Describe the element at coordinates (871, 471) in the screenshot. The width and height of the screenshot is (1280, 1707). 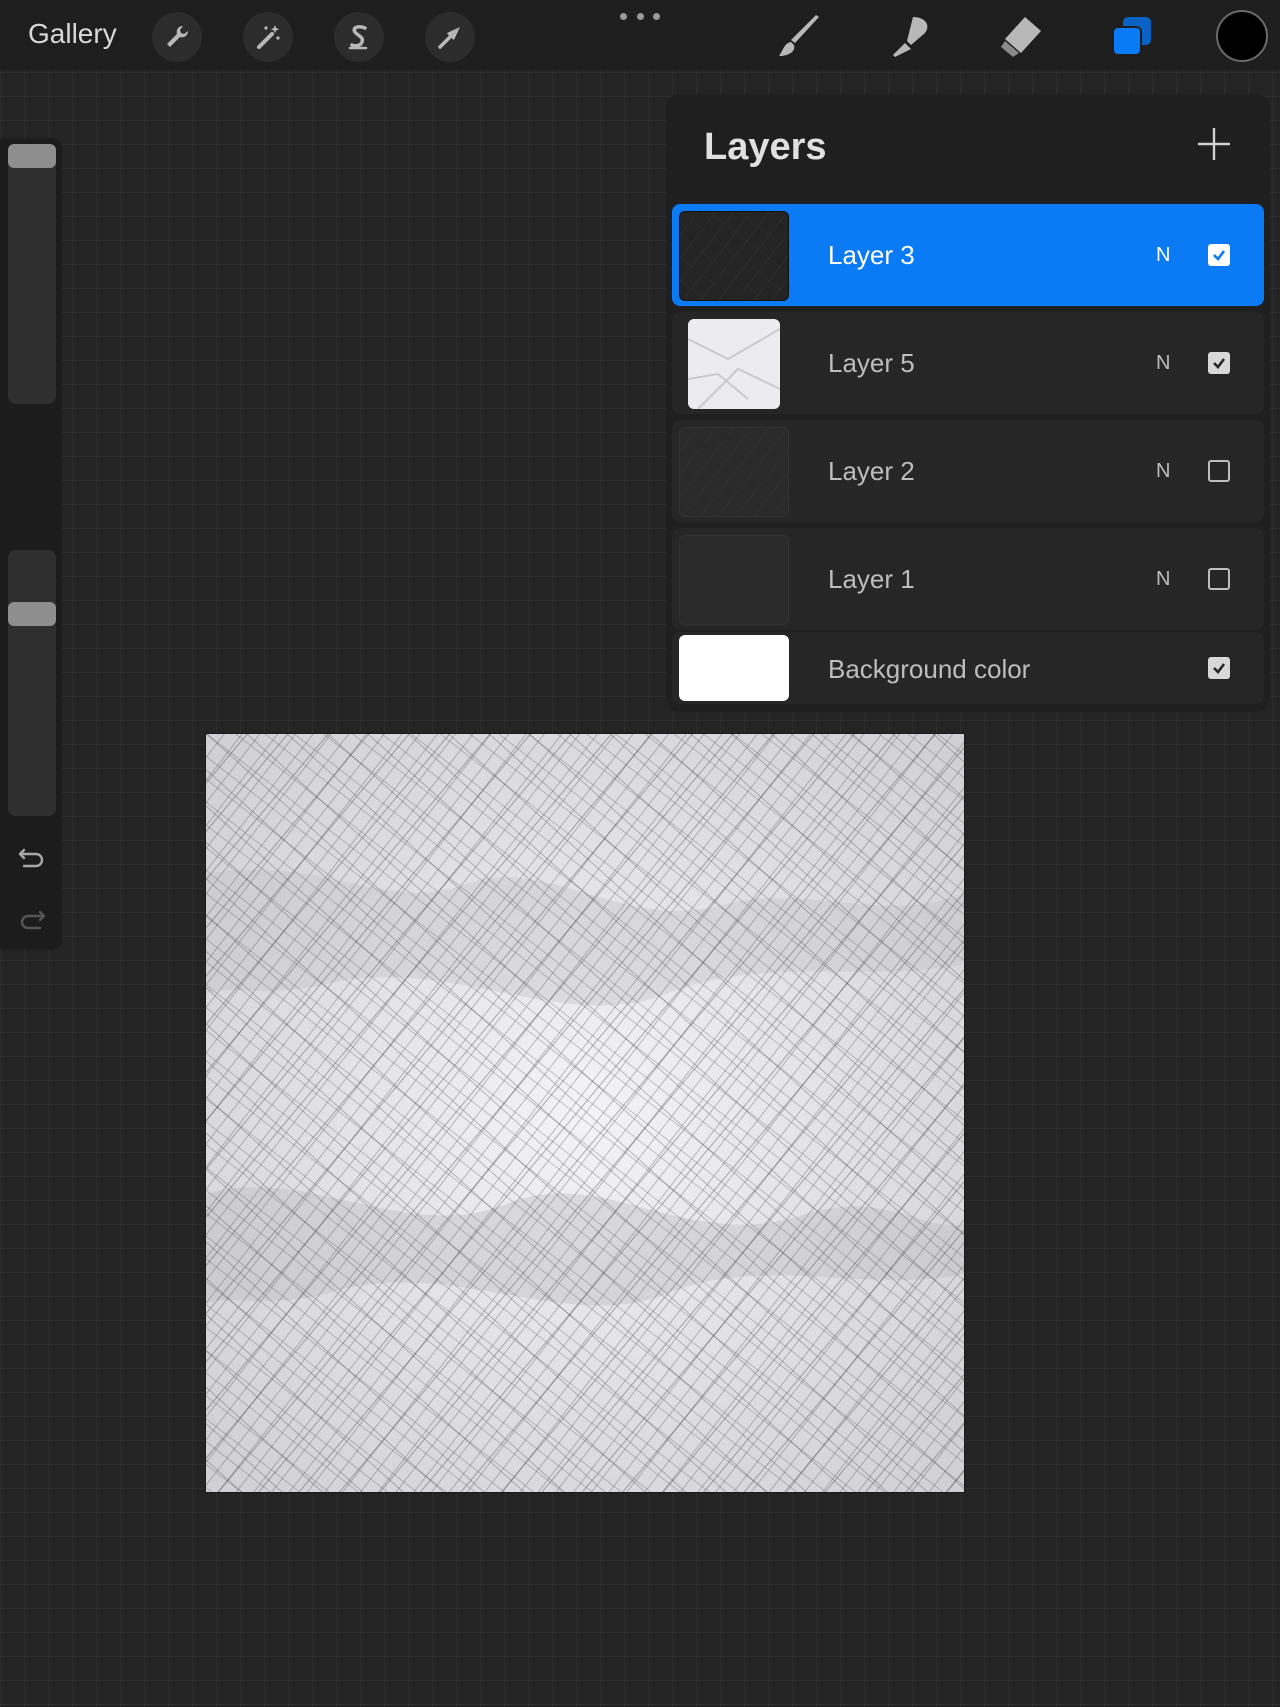
I see `layer-name: Layer 2` at that location.